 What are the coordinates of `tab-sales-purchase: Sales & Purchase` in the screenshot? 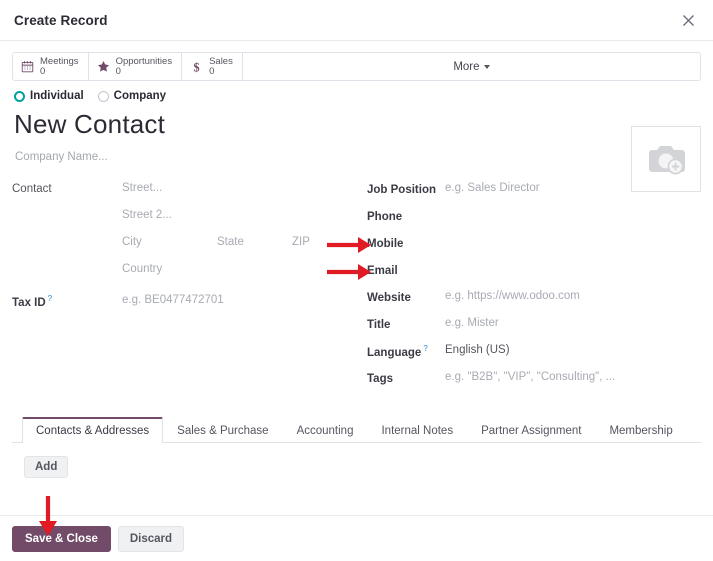 It's located at (222, 430).